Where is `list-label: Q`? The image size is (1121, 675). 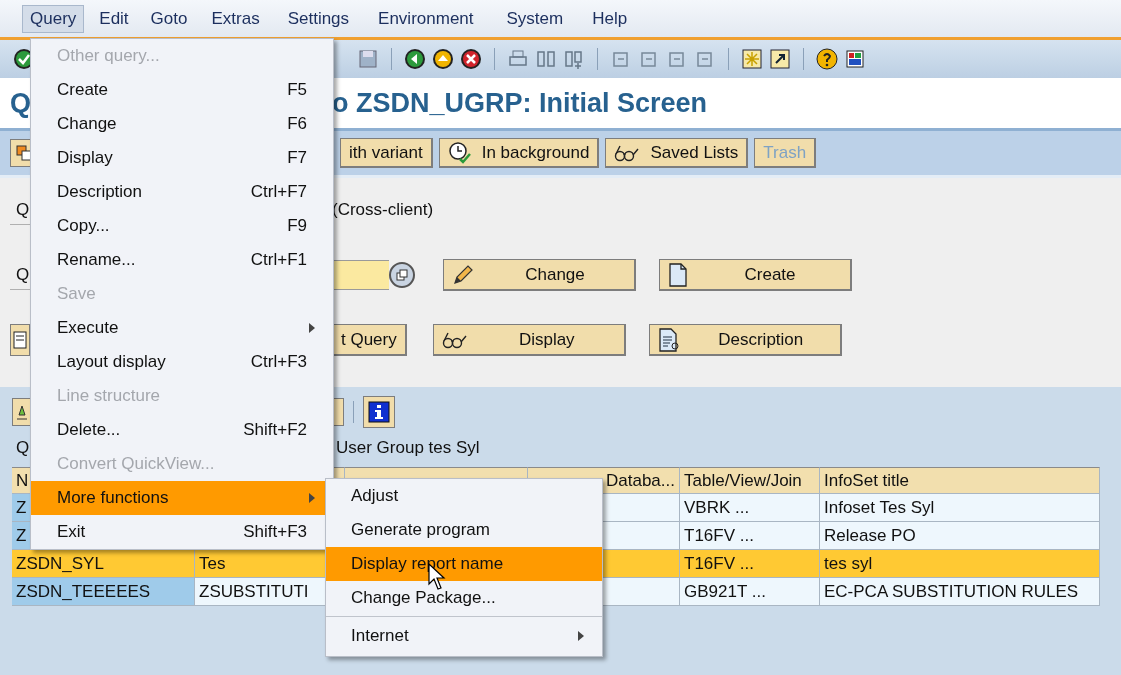 list-label: Q is located at coordinates (22, 448).